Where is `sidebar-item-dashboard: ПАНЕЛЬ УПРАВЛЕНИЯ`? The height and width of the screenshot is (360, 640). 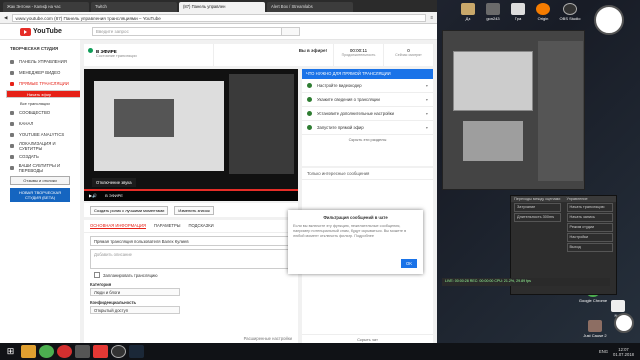 sidebar-item-dashboard: ПАНЕЛЬ УПРАВЛЕНИЯ is located at coordinates (40, 61).